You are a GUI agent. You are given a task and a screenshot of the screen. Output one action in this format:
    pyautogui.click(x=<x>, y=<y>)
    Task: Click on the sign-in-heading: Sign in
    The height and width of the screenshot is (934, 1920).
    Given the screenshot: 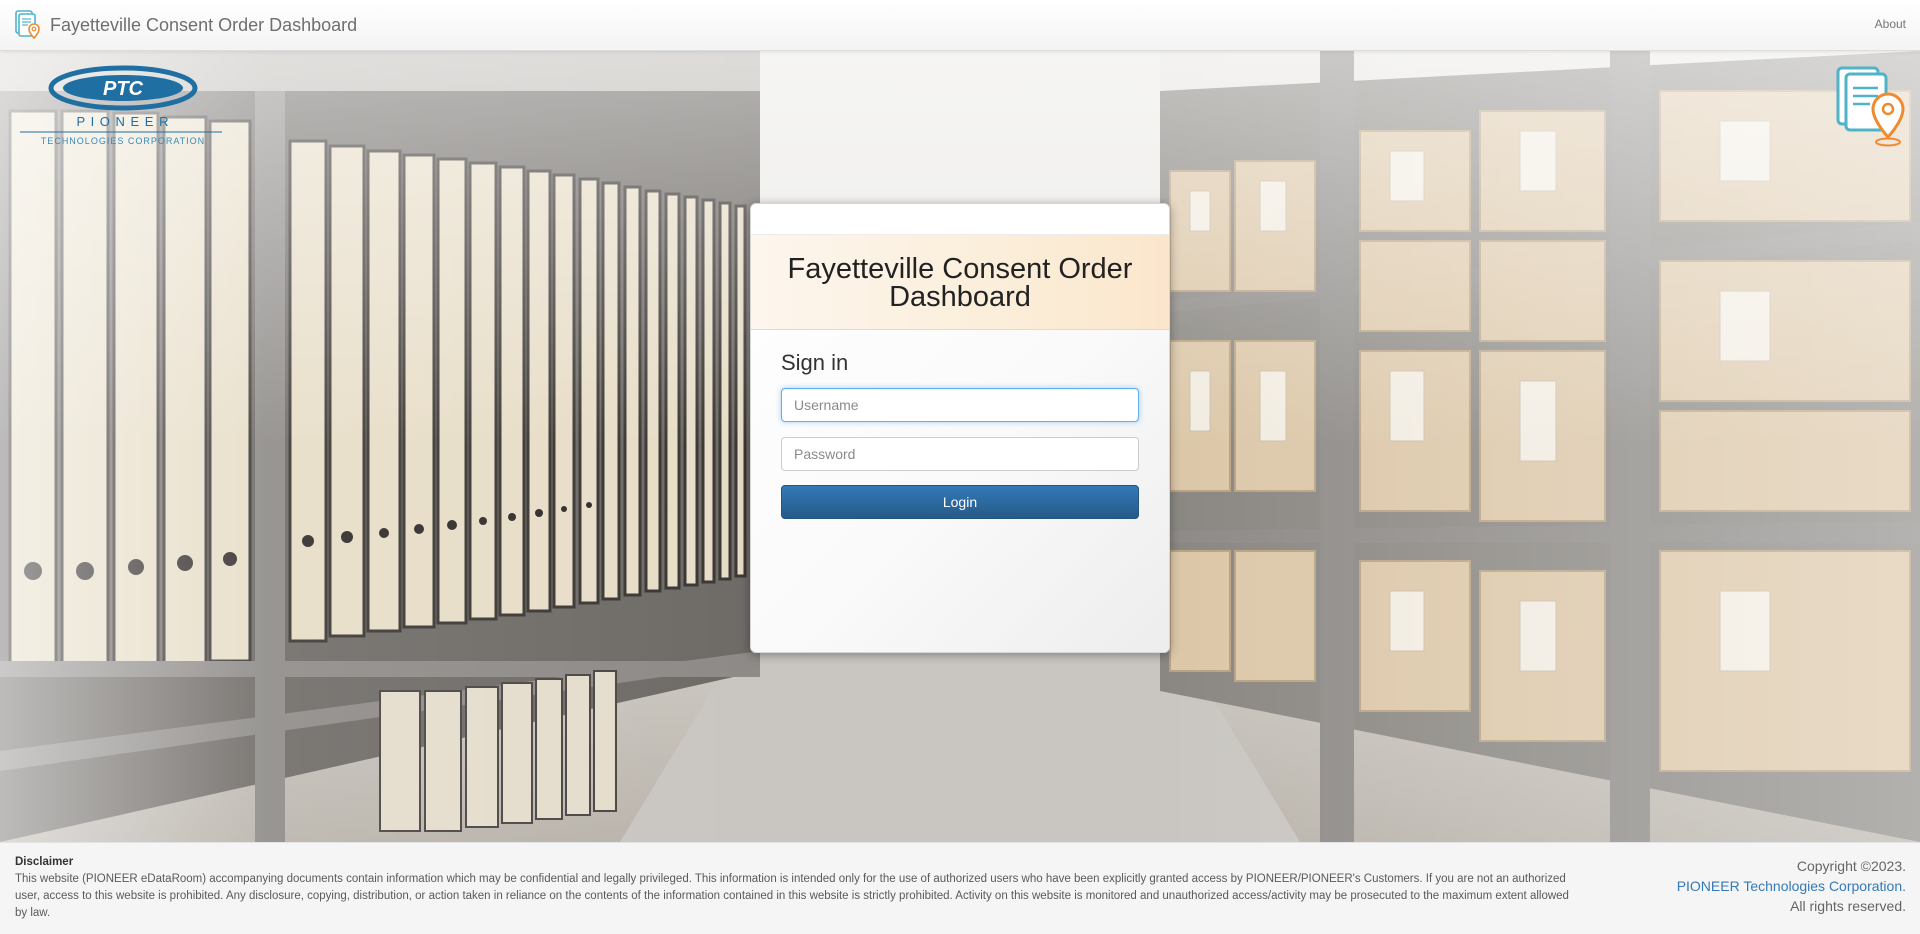 What is the action you would take?
    pyautogui.click(x=815, y=362)
    